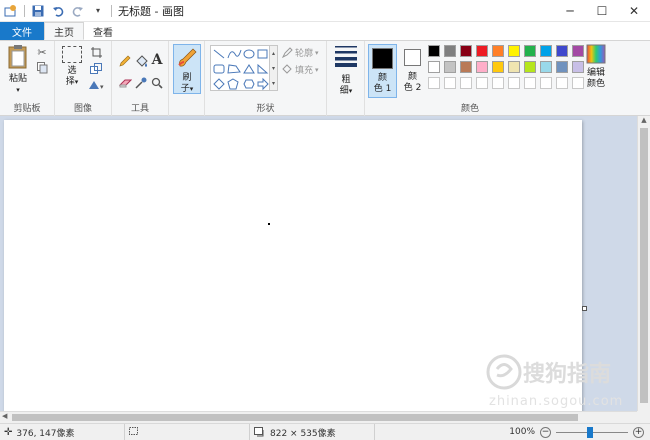 This screenshot has width=650, height=440. Describe the element at coordinates (96, 52) in the screenshot. I see `crop-icon` at that location.